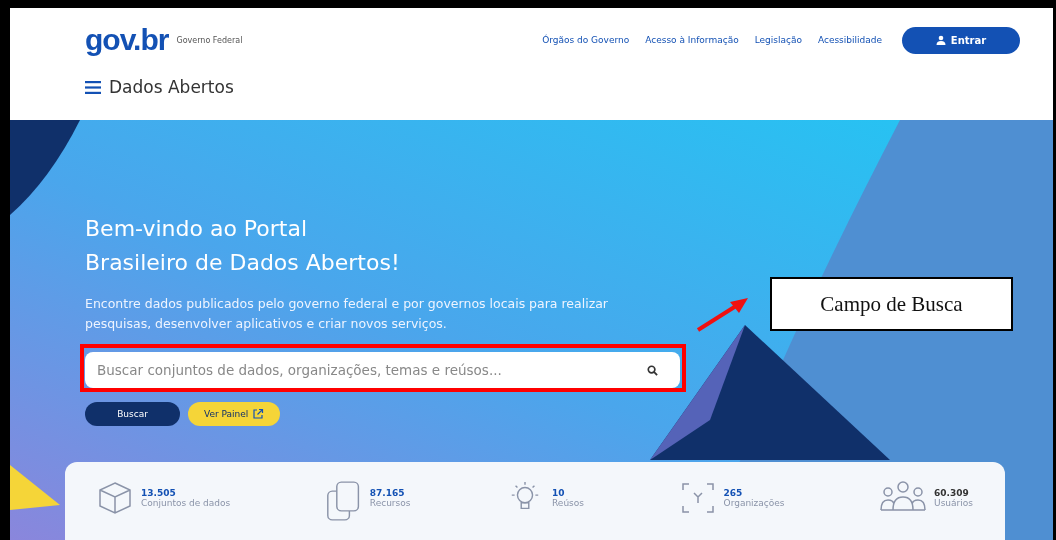 The width and height of the screenshot is (1056, 540). What do you see at coordinates (559, 493) in the screenshot?
I see `stat-value: 10` at bounding box center [559, 493].